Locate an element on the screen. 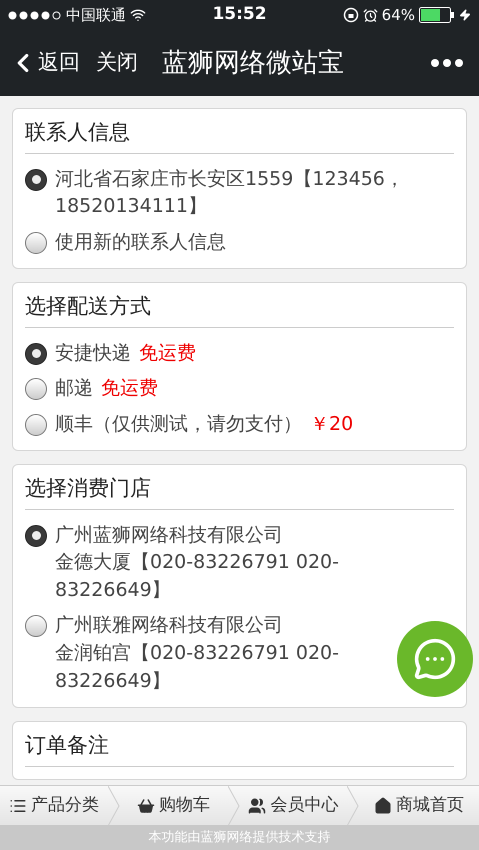 The width and height of the screenshot is (479, 850). price-note: ￥20 is located at coordinates (332, 423).